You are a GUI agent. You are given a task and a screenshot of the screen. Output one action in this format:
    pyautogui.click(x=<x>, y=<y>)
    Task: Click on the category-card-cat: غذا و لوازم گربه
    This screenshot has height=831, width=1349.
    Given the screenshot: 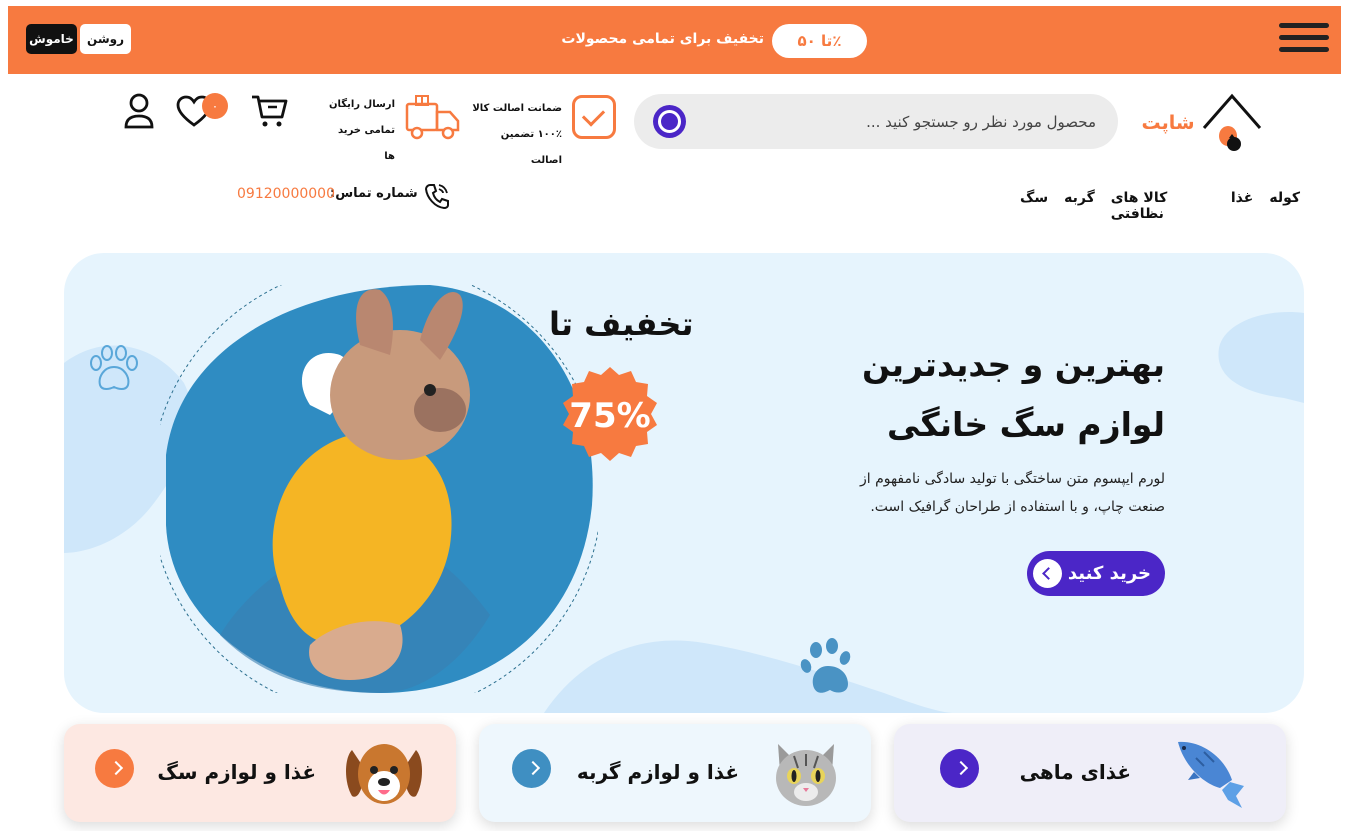 What is the action you would take?
    pyautogui.click(x=675, y=773)
    